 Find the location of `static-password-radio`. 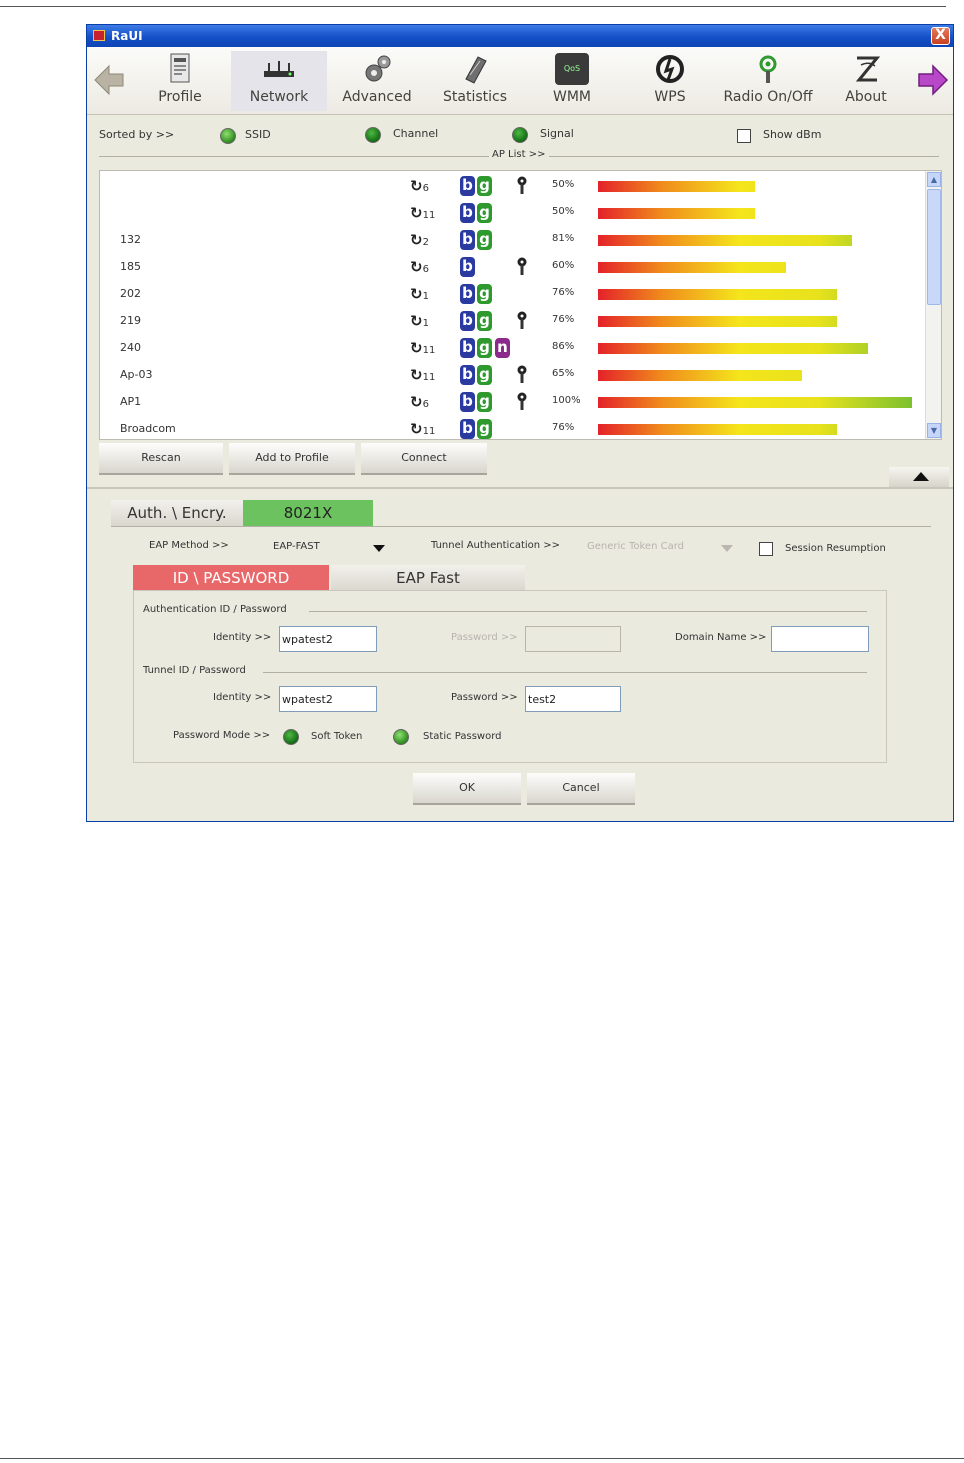

static-password-radio is located at coordinates (401, 737).